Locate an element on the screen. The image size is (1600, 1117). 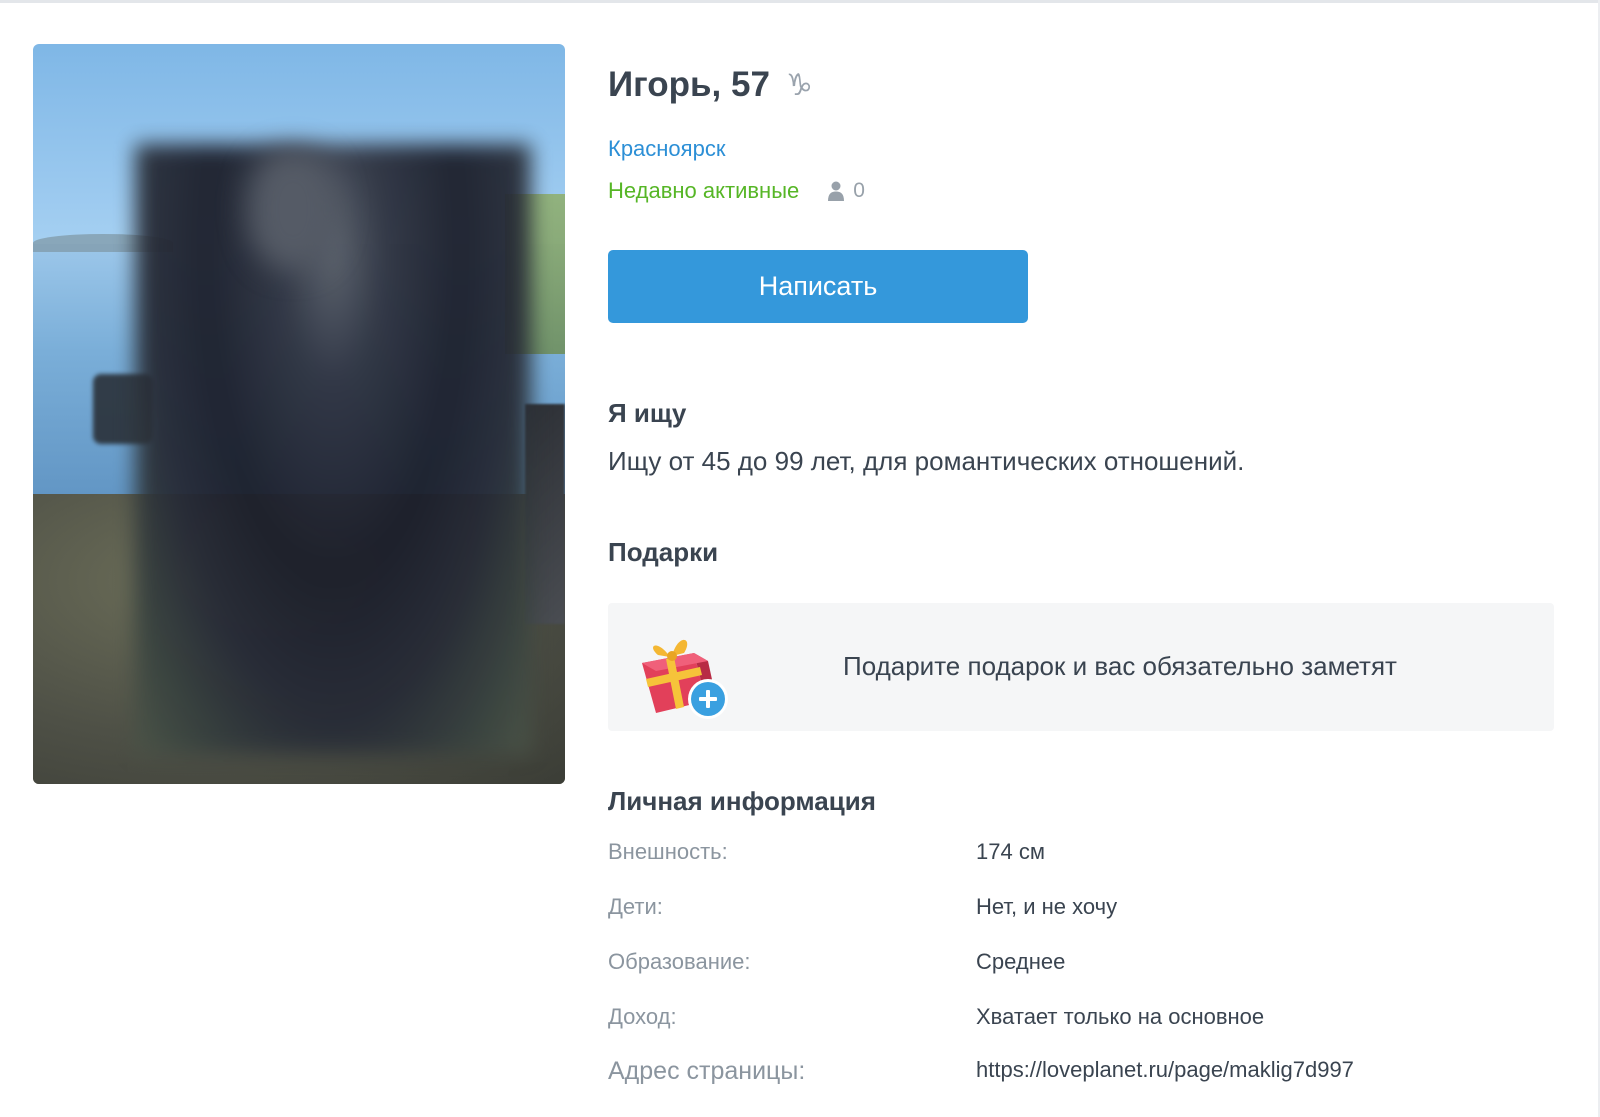
info-label: Доход: is located at coordinates (642, 1016).